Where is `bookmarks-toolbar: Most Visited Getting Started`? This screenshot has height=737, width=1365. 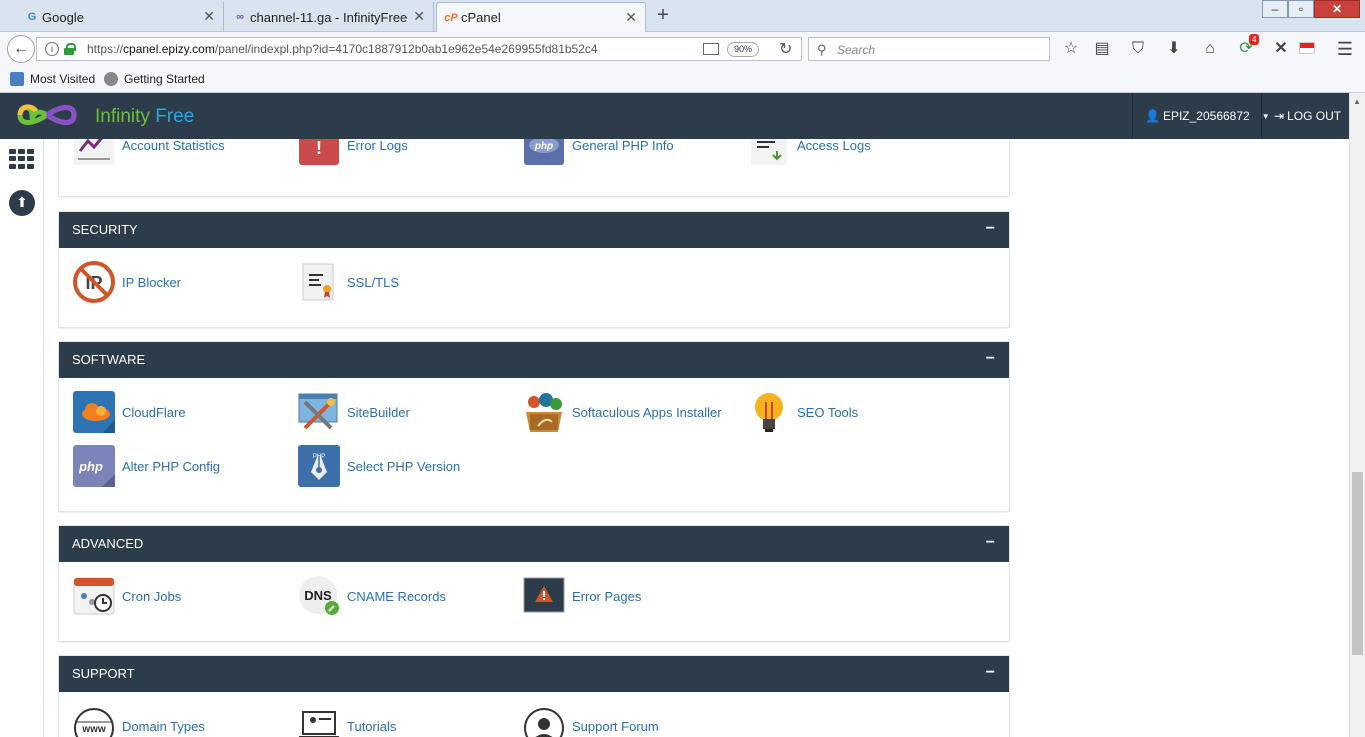
bookmarks-toolbar: Most Visited Getting Started is located at coordinates (682, 79).